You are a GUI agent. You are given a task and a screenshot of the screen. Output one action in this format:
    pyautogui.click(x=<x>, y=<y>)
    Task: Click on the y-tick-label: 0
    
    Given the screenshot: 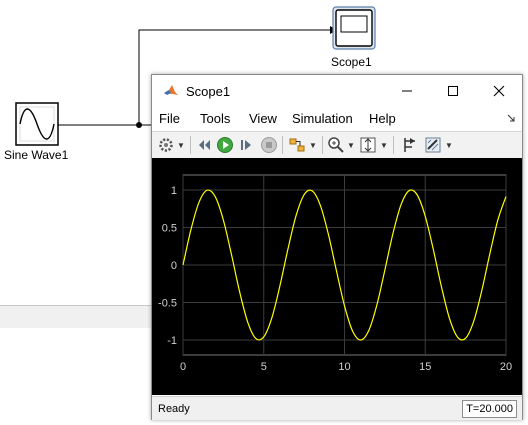 What is the action you would take?
    pyautogui.click(x=174, y=266)
    